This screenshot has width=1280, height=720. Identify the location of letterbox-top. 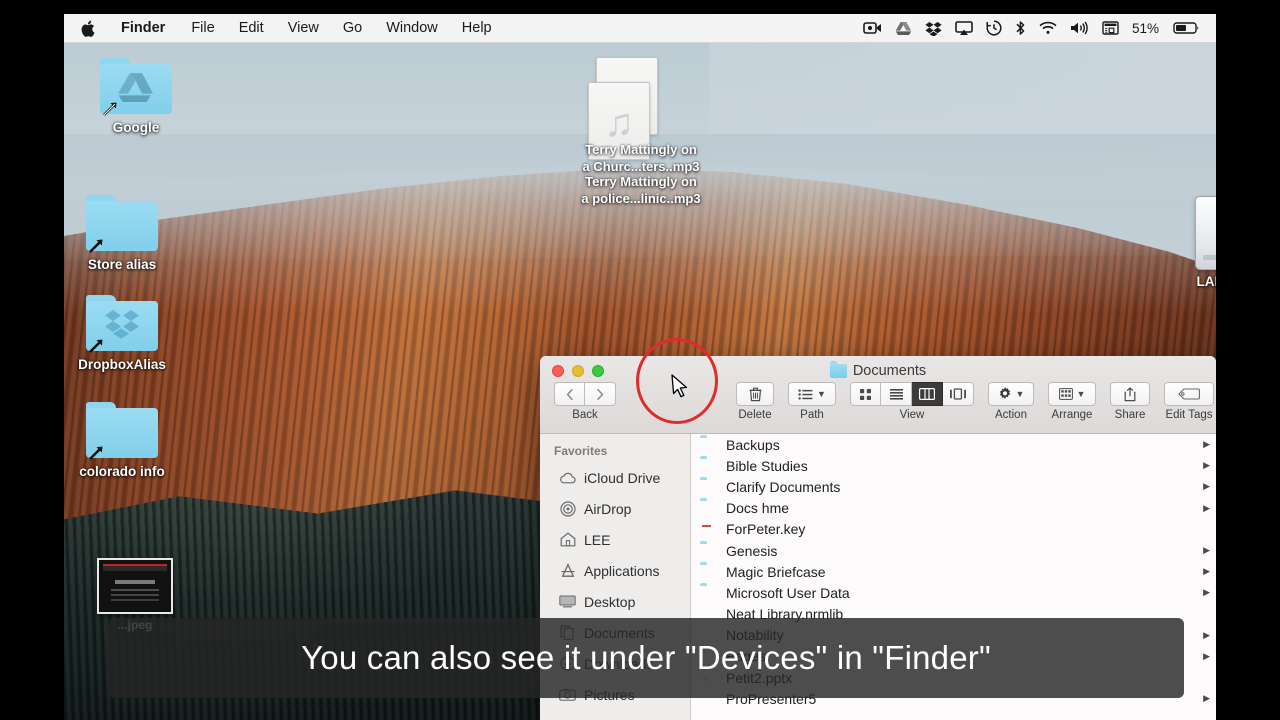
(640, 7).